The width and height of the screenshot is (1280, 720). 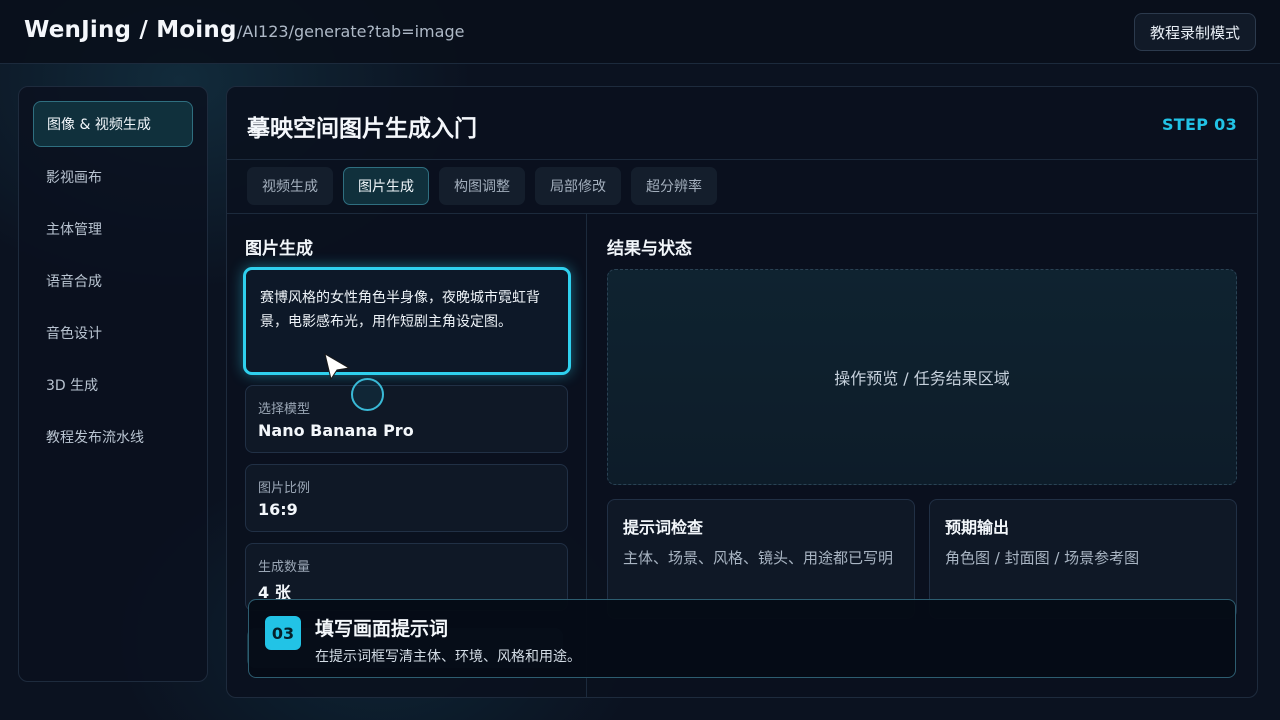 What do you see at coordinates (113, 177) in the screenshot?
I see `sidebar-item-canvas: 影视画布` at bounding box center [113, 177].